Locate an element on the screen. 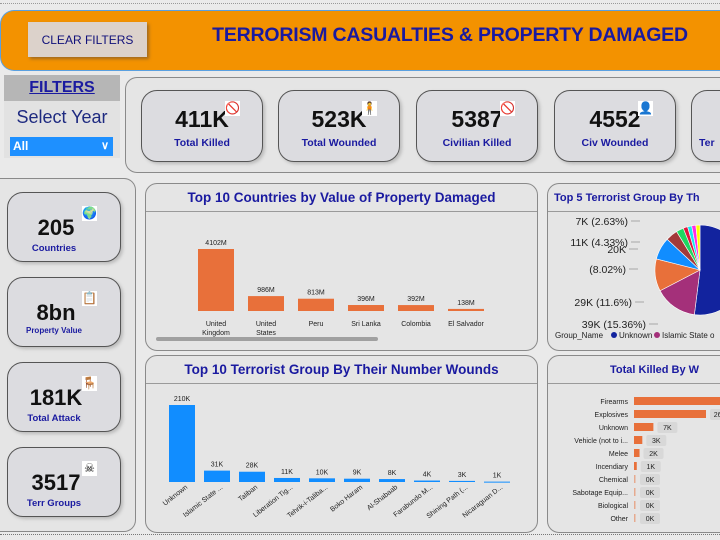 Image resolution: width=720 pixels, height=540 pixels. x-tick-label: El Salvador is located at coordinates (466, 324).